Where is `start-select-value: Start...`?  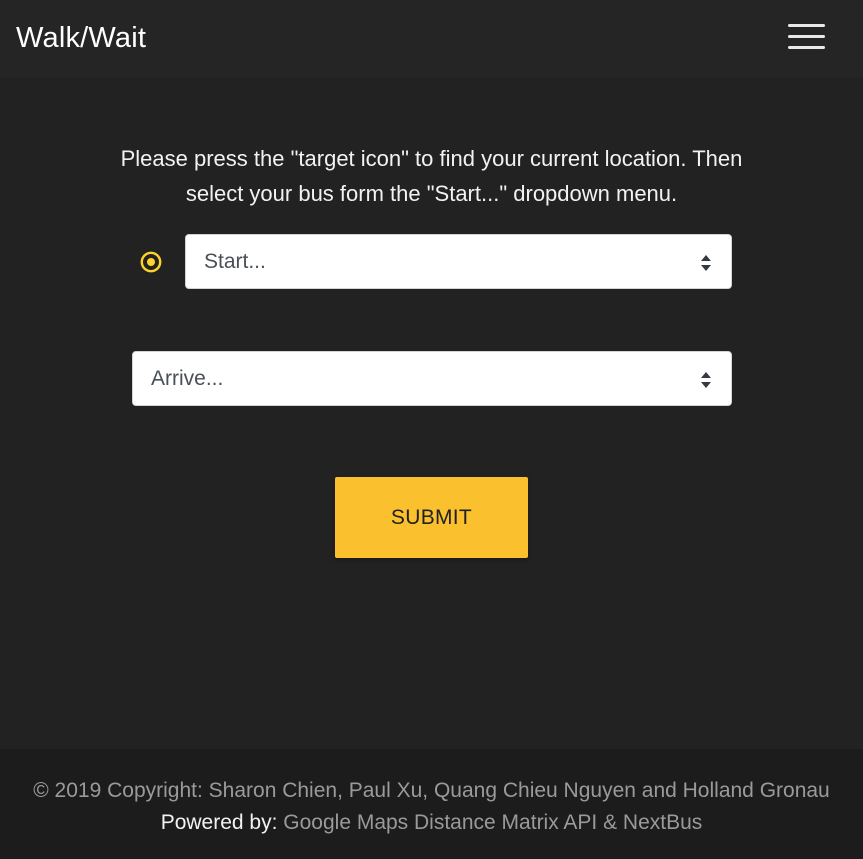 start-select-value: Start... is located at coordinates (235, 261).